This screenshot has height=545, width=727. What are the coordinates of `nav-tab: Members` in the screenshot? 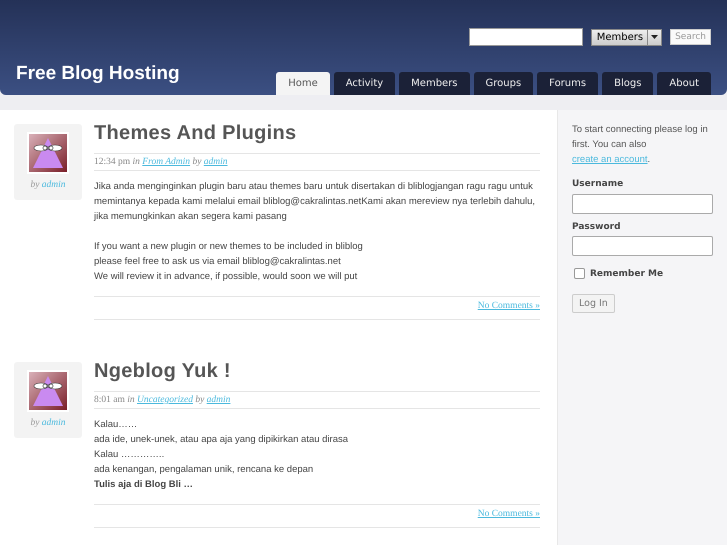 It's located at (434, 83).